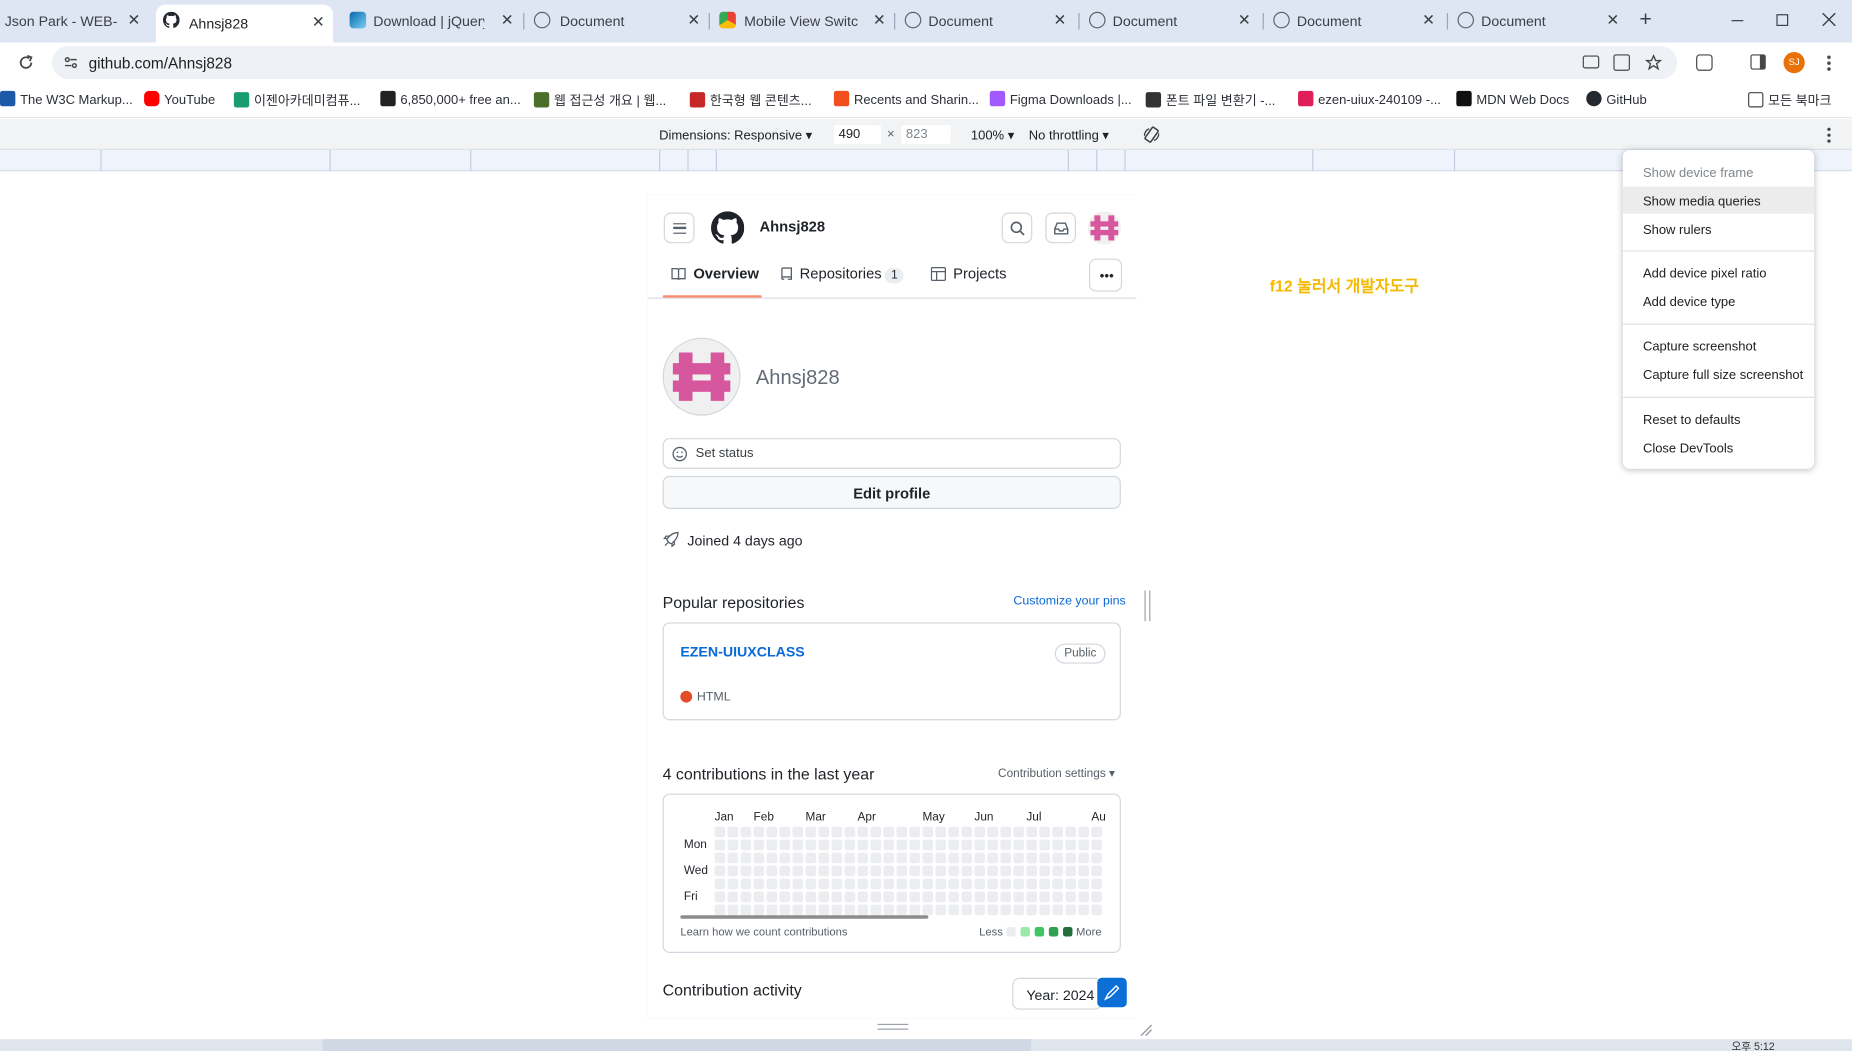 This screenshot has width=1852, height=1051. Describe the element at coordinates (1621, 62) in the screenshot. I see `translate-icon` at that location.